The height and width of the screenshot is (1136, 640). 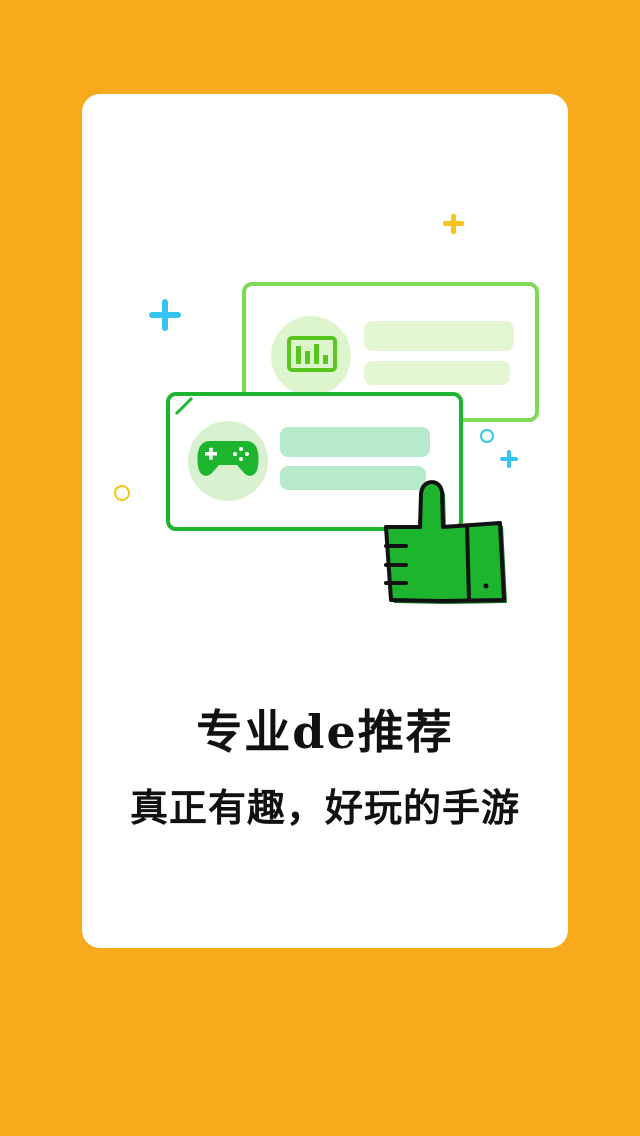 I want to click on plus-sparkle-yellow, so click(x=453, y=224).